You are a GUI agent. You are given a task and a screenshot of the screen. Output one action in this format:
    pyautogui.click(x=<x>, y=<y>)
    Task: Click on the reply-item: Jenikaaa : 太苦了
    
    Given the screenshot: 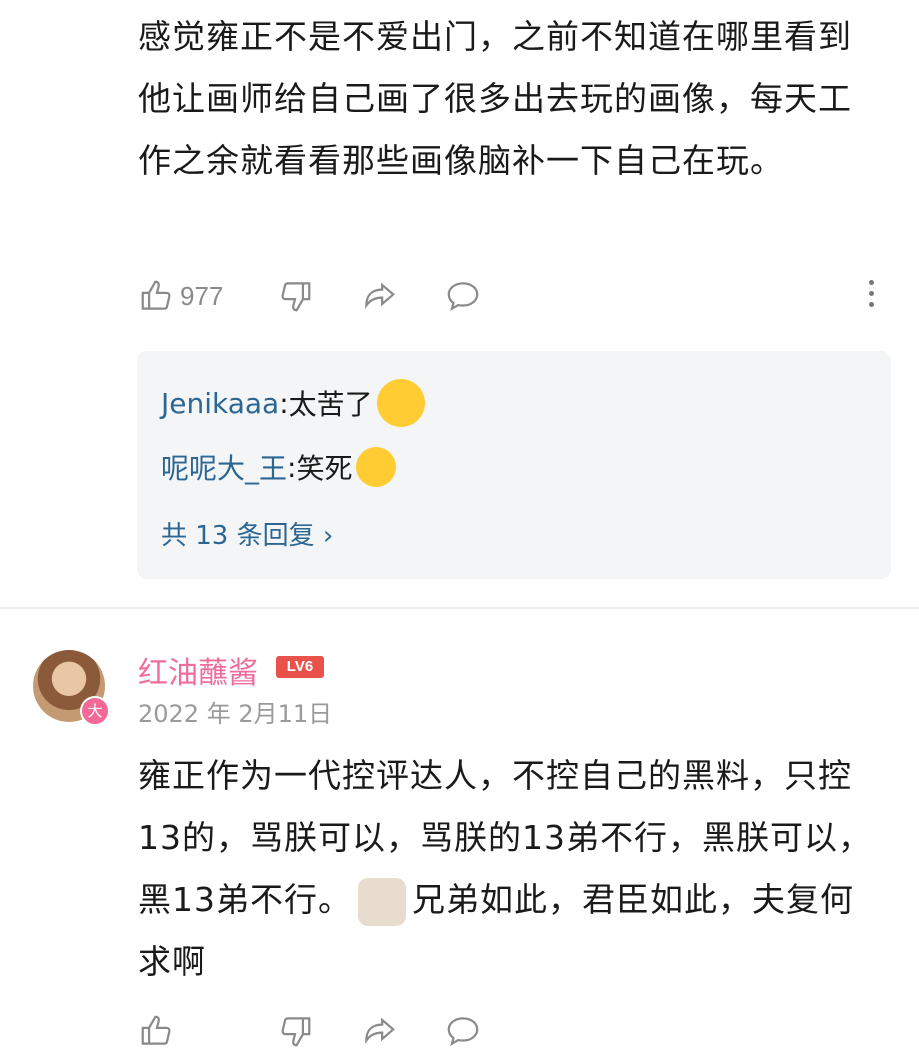 What is the action you would take?
    pyautogui.click(x=293, y=403)
    